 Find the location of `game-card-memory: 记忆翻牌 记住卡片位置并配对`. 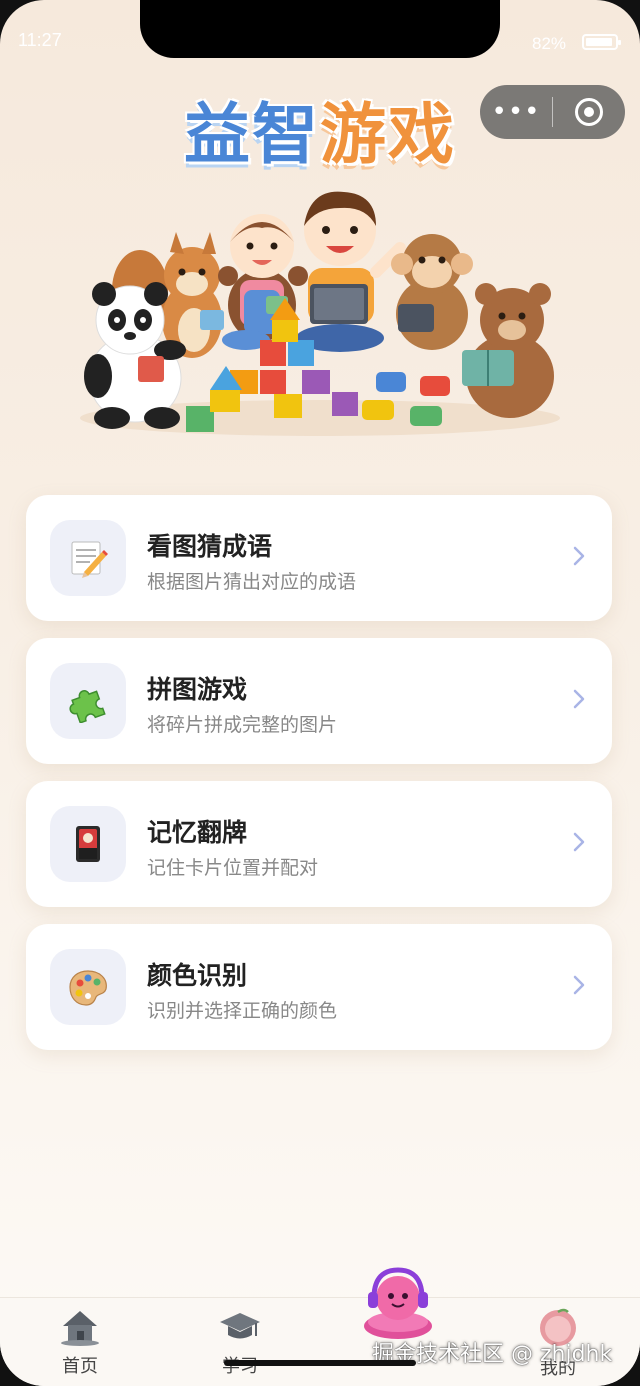

game-card-memory: 记忆翻牌 记住卡片位置并配对 is located at coordinates (319, 844).